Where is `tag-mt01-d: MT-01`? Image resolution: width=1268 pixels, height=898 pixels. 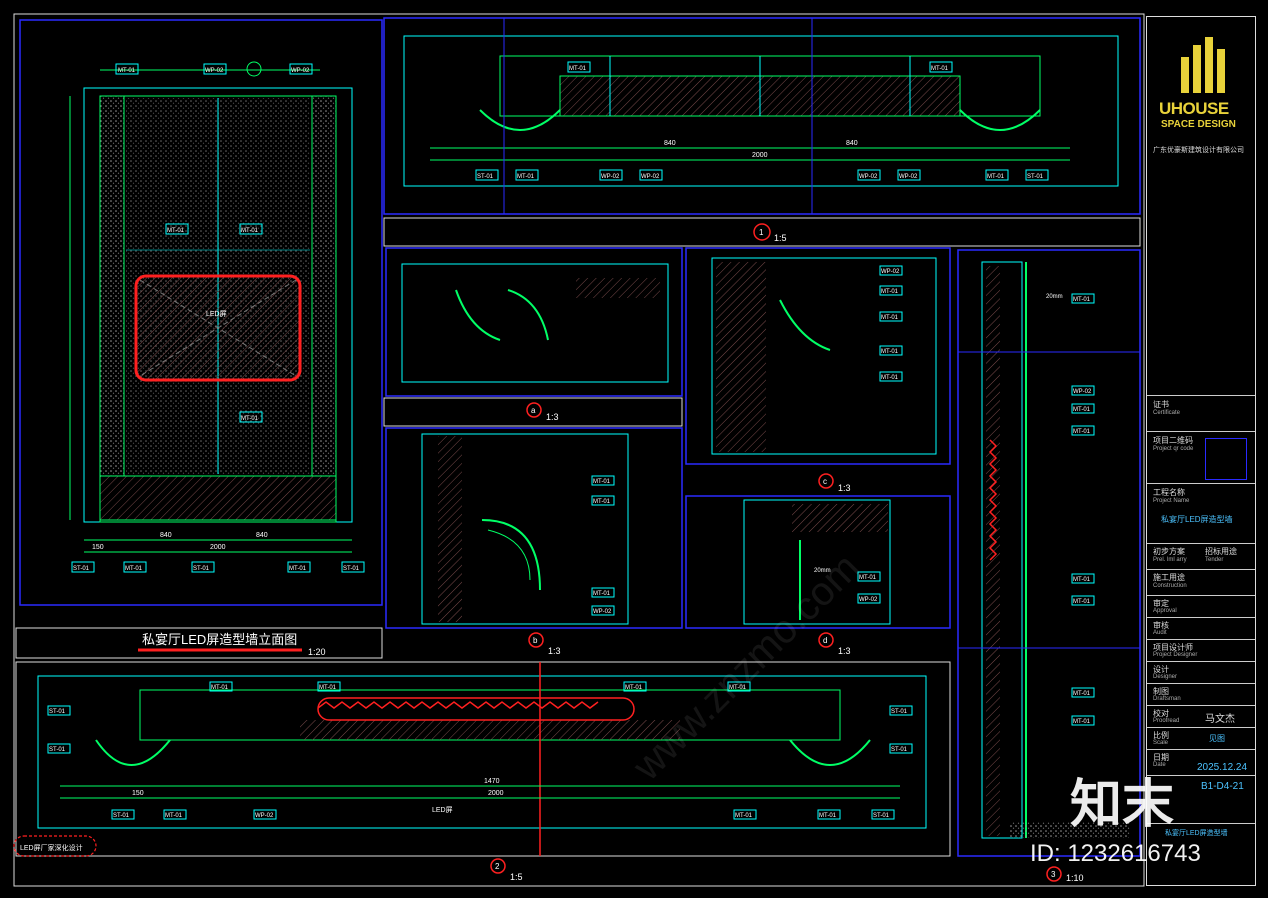
tag-mt01-d: MT-01 is located at coordinates (250, 419).